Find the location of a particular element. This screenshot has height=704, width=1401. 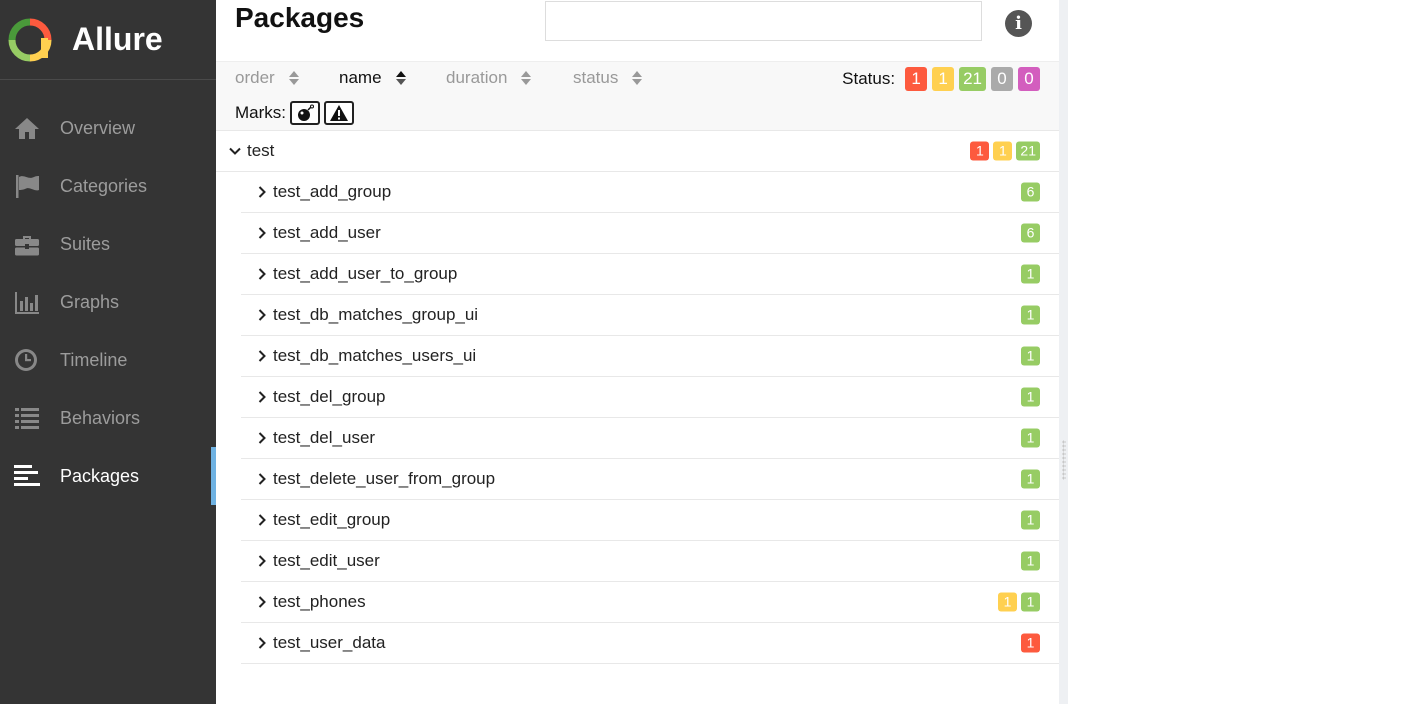

tree-item-name: test_delete_user_from_group is located at coordinates (384, 478).